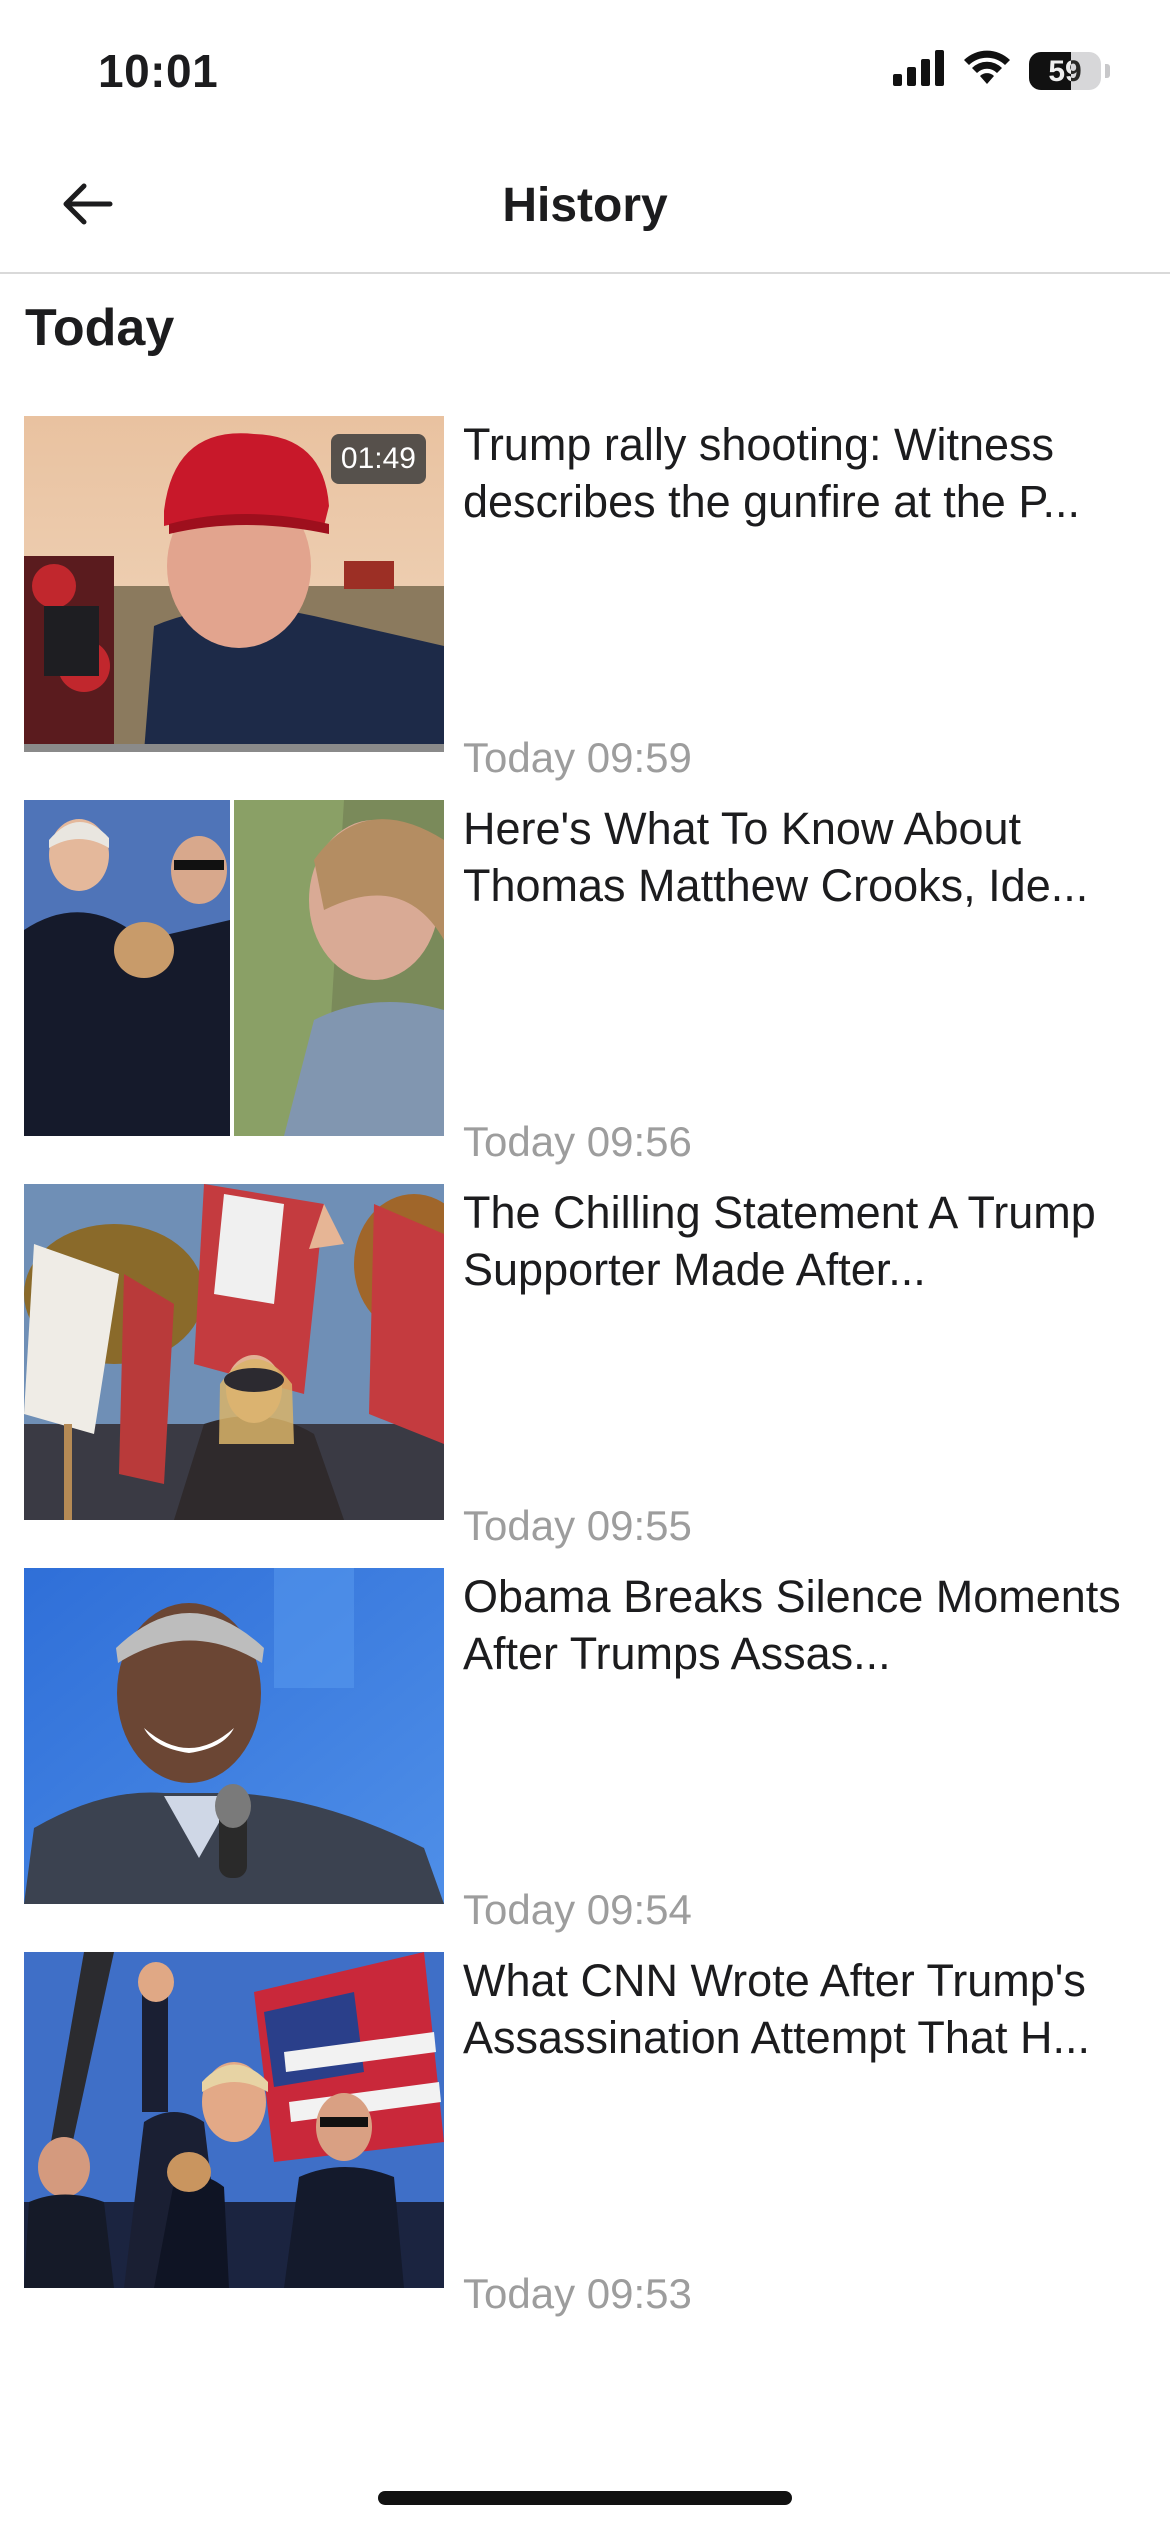 Image resolution: width=1170 pixels, height=2532 pixels. I want to click on cellular-signal-icon, so click(919, 70).